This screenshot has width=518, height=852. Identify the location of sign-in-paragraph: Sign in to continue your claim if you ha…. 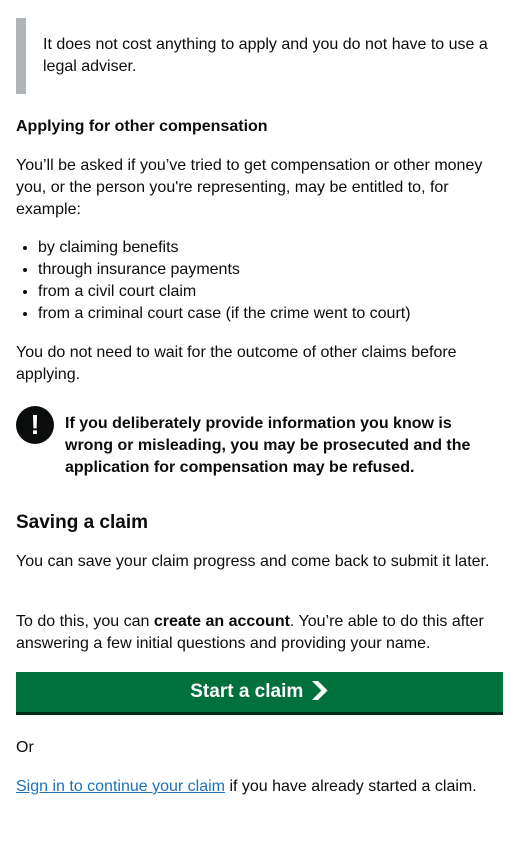
(260, 787).